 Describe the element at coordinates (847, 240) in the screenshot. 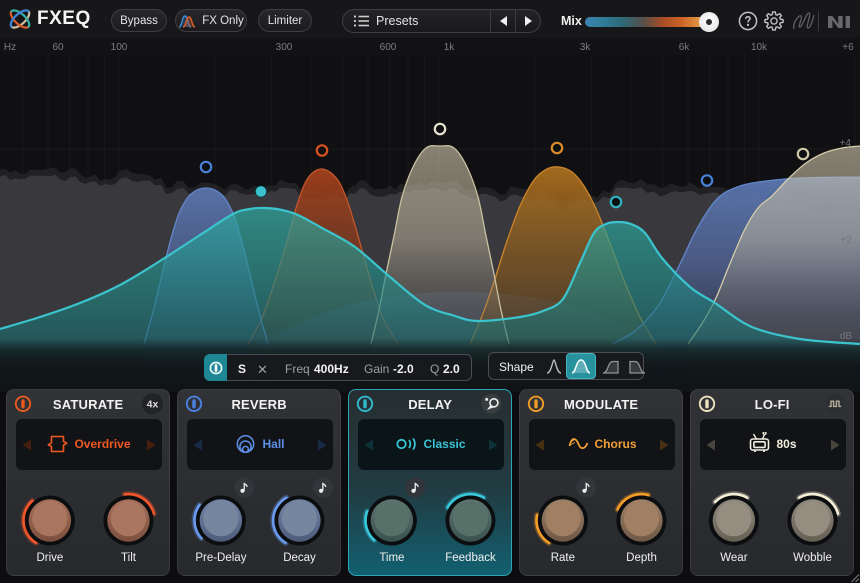

I see `svg-text: +2` at that location.